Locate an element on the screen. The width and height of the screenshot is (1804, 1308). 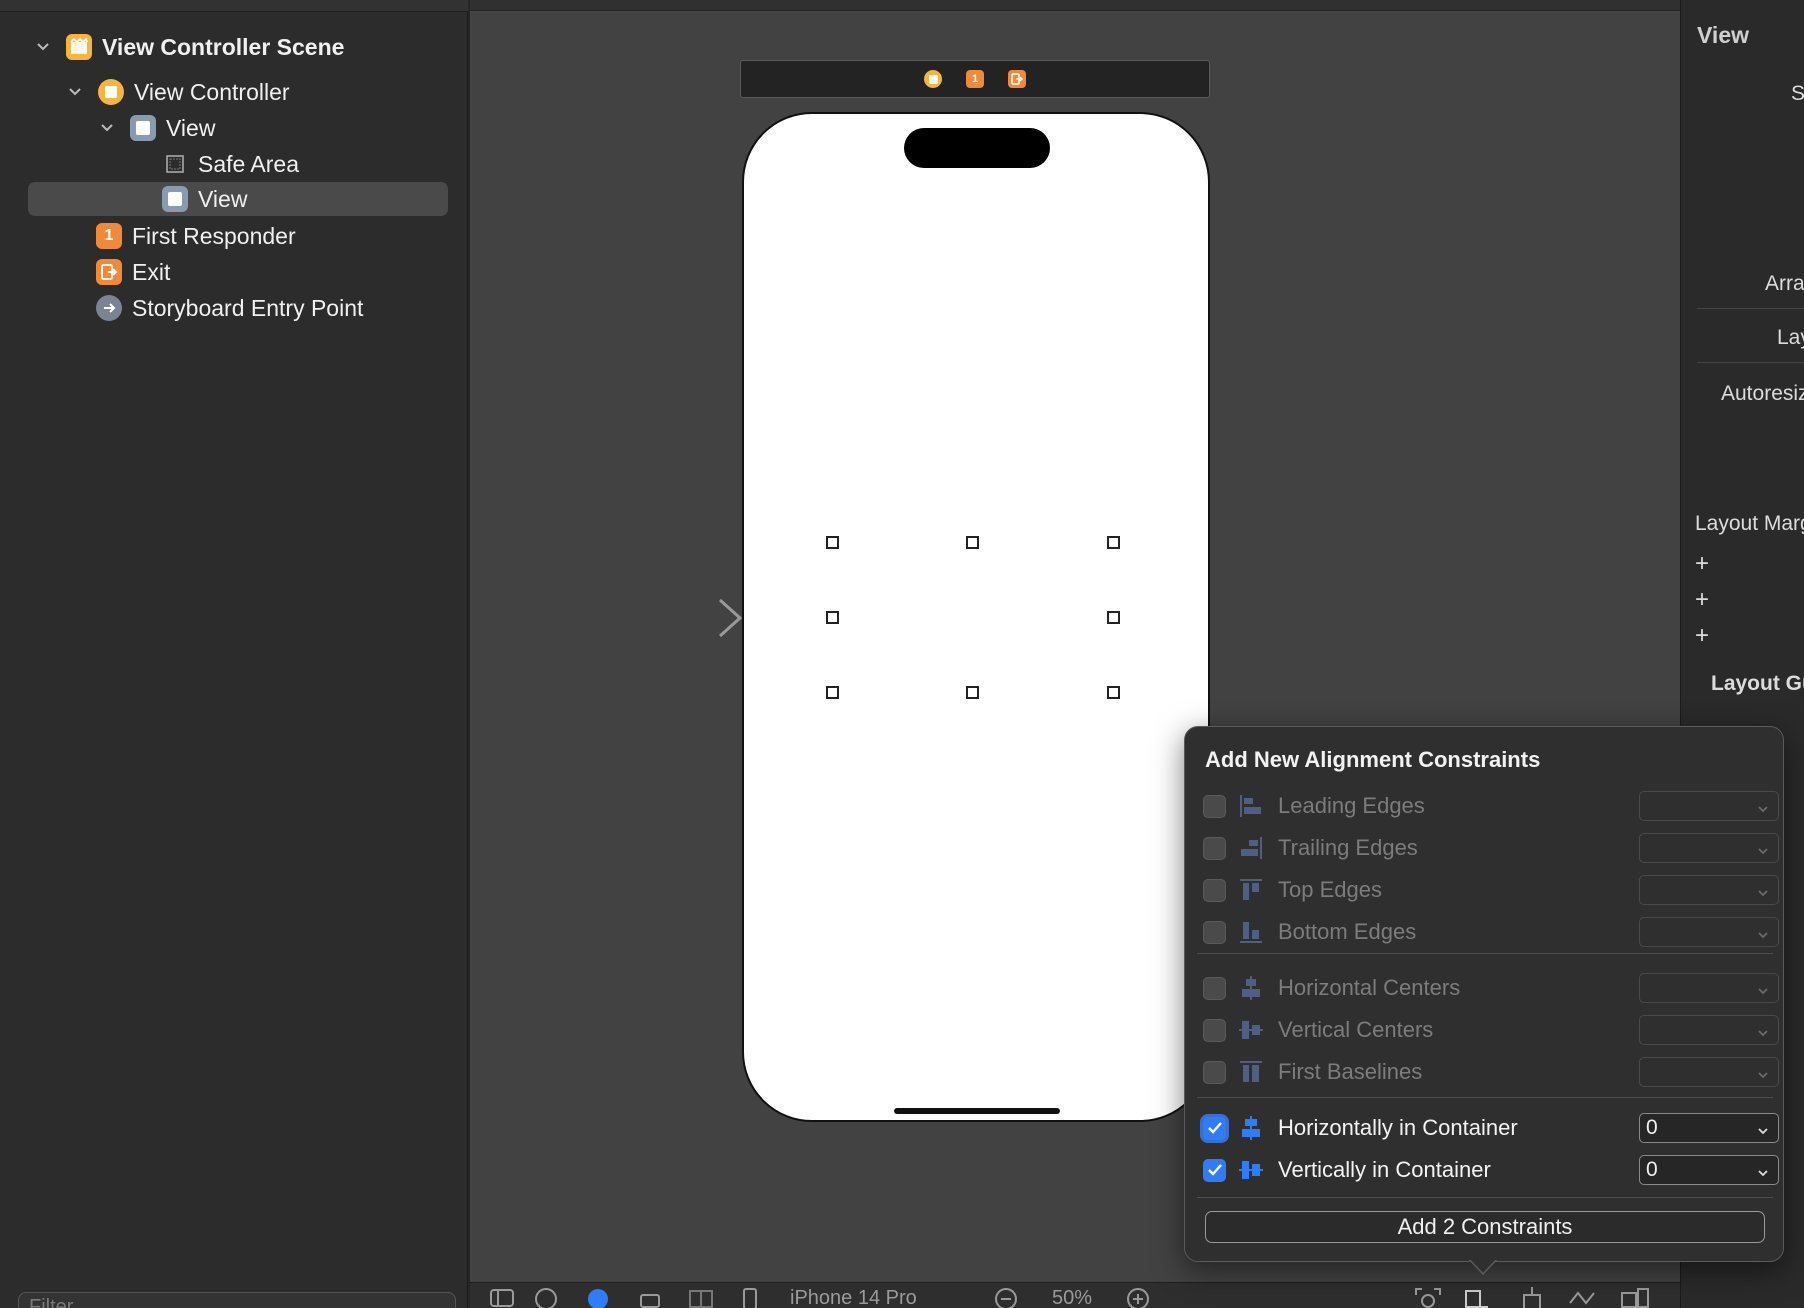
constraint-label: Top Edges is located at coordinates (1330, 889).